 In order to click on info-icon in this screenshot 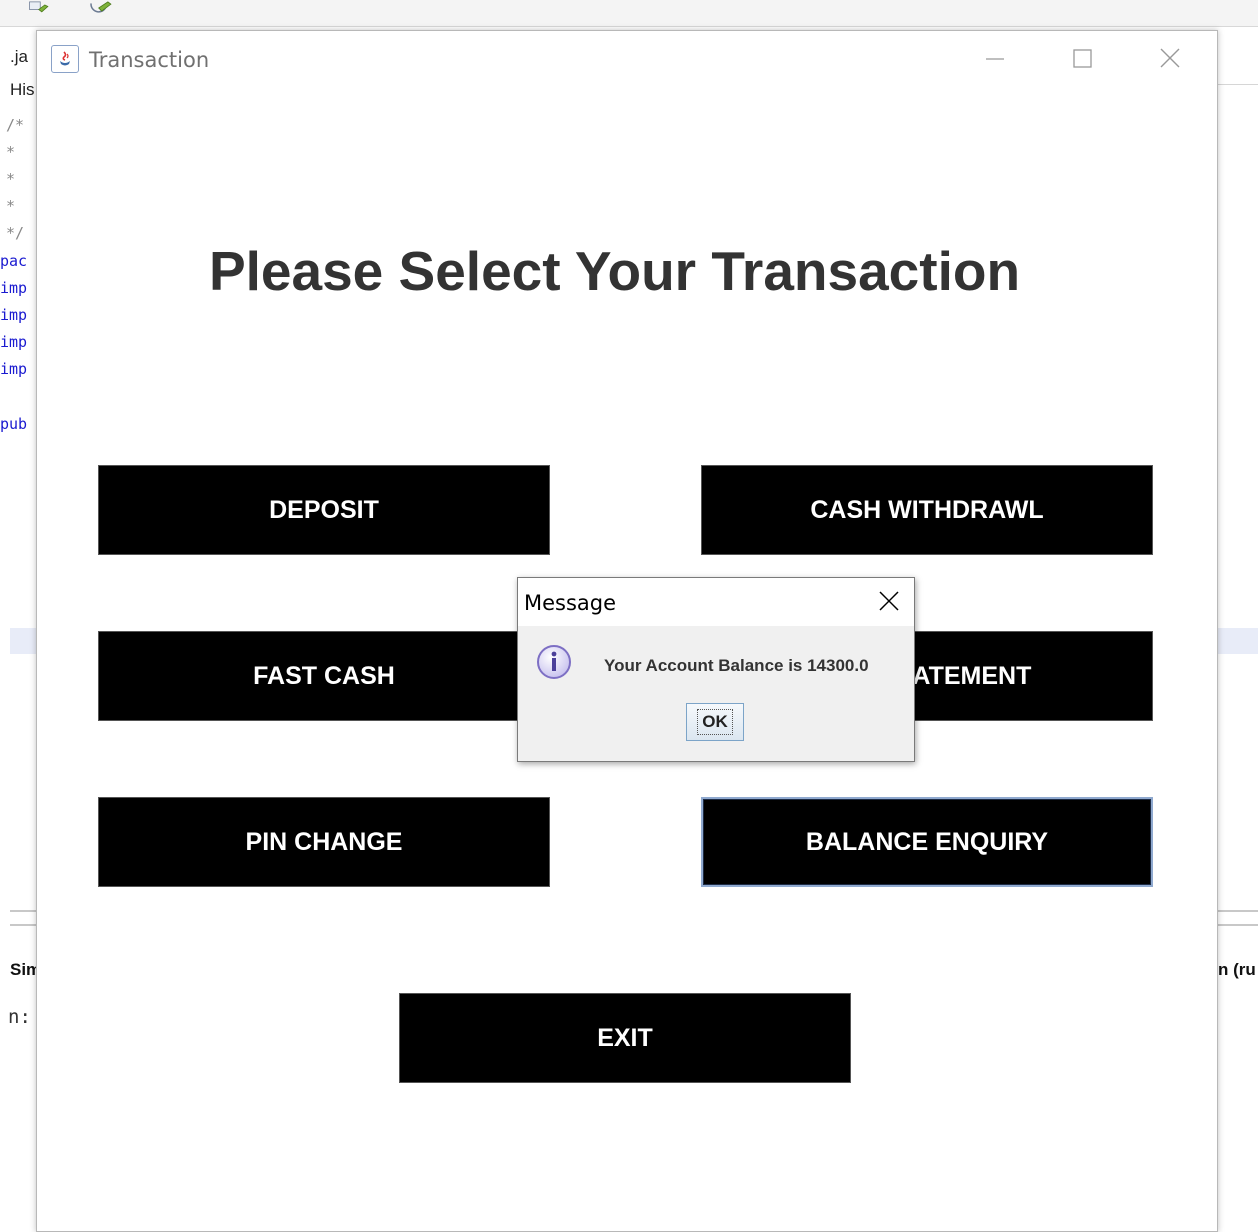, I will do `click(554, 662)`.